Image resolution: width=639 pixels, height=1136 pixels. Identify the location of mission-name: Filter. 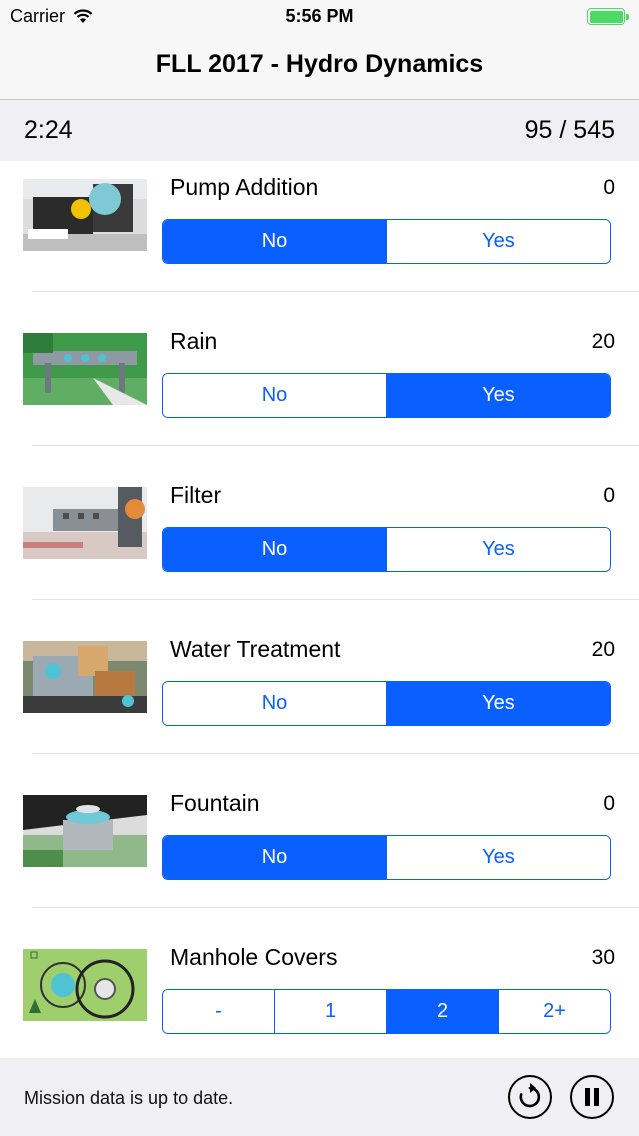
(196, 495).